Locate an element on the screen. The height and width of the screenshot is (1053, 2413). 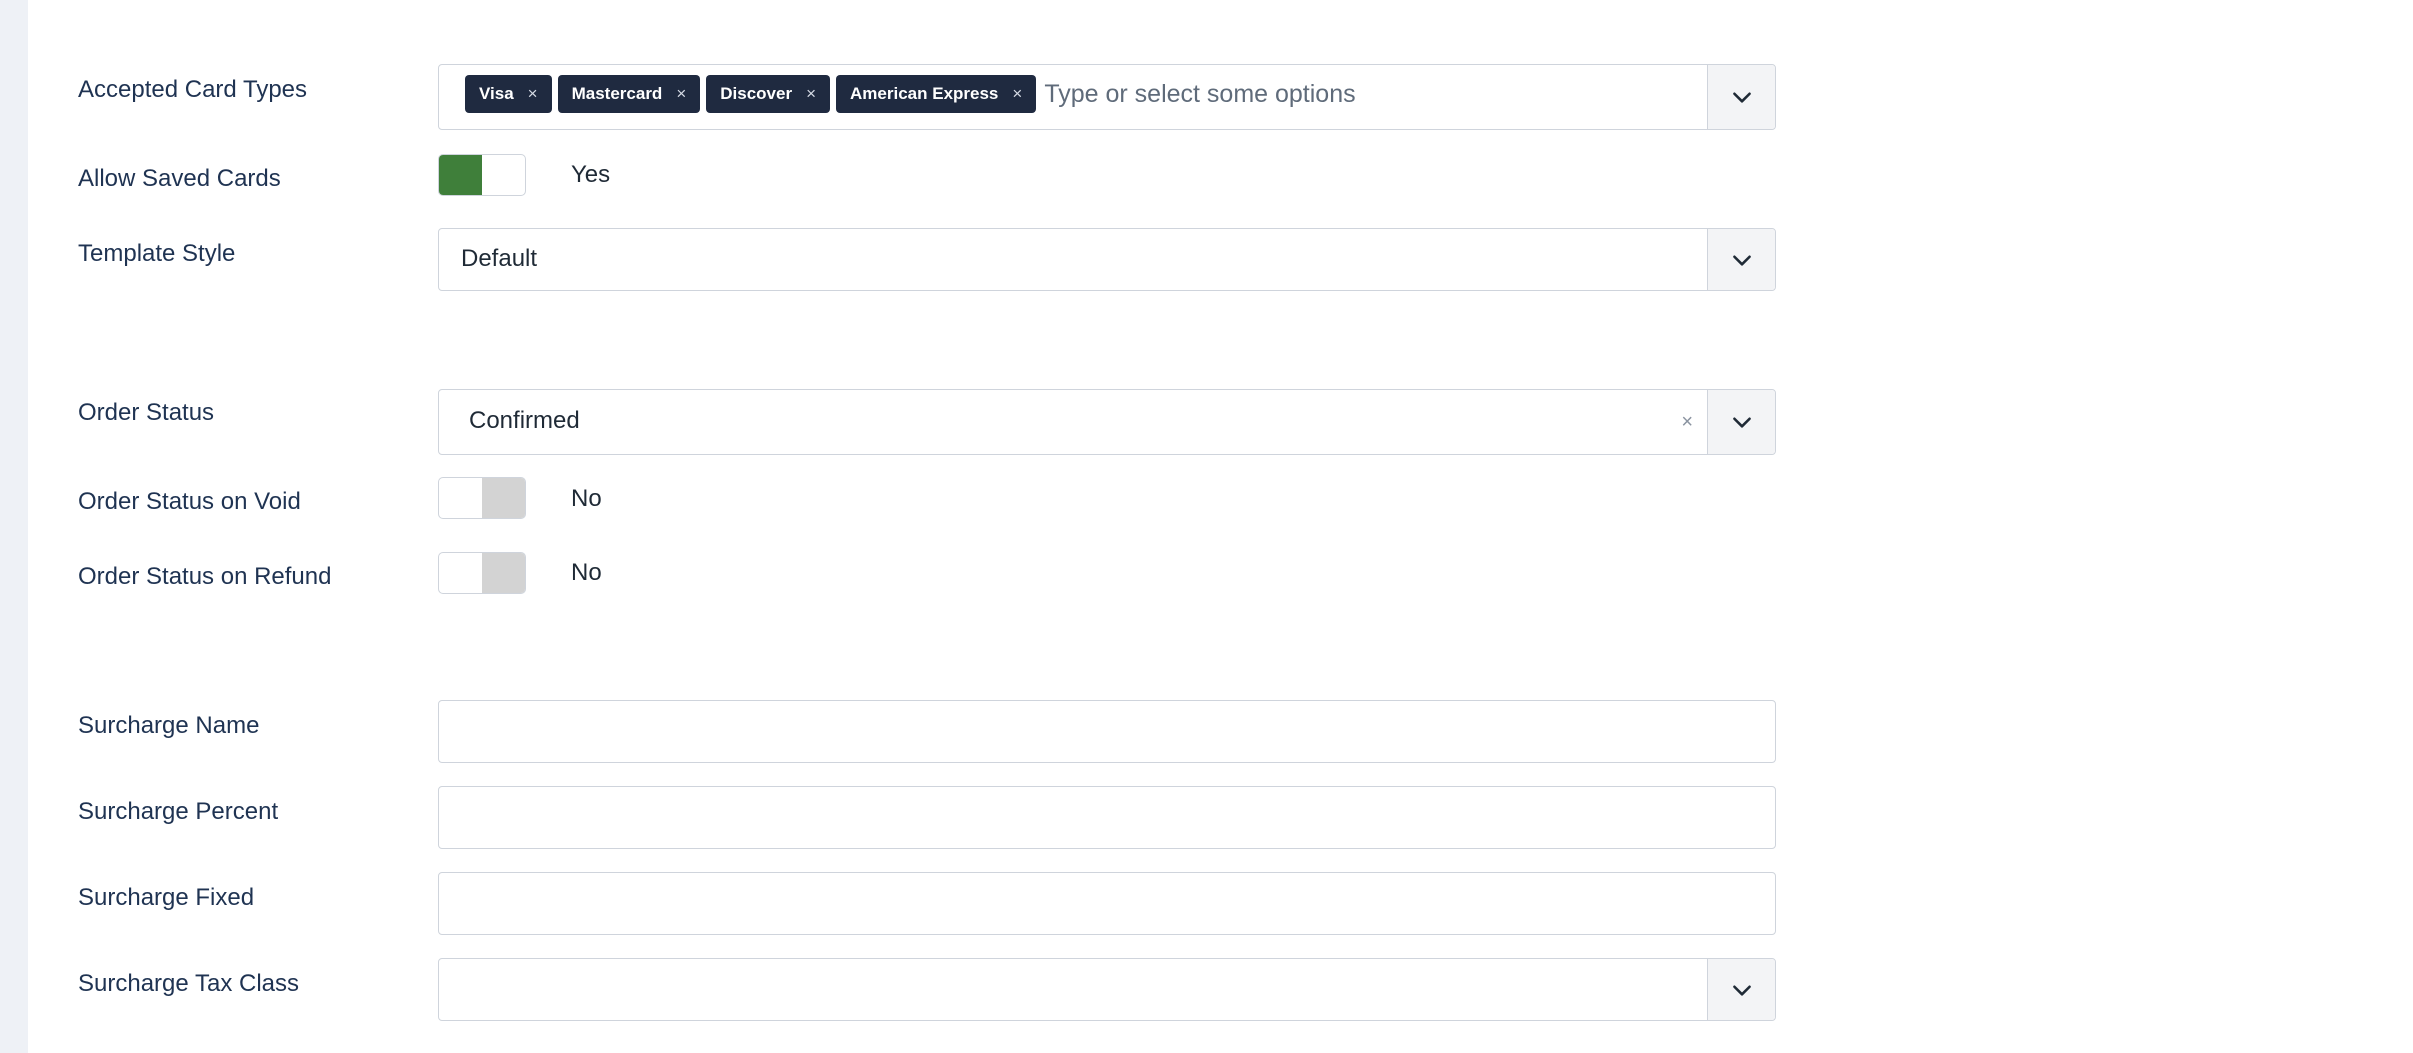
tag-discover: Discover × is located at coordinates (768, 94).